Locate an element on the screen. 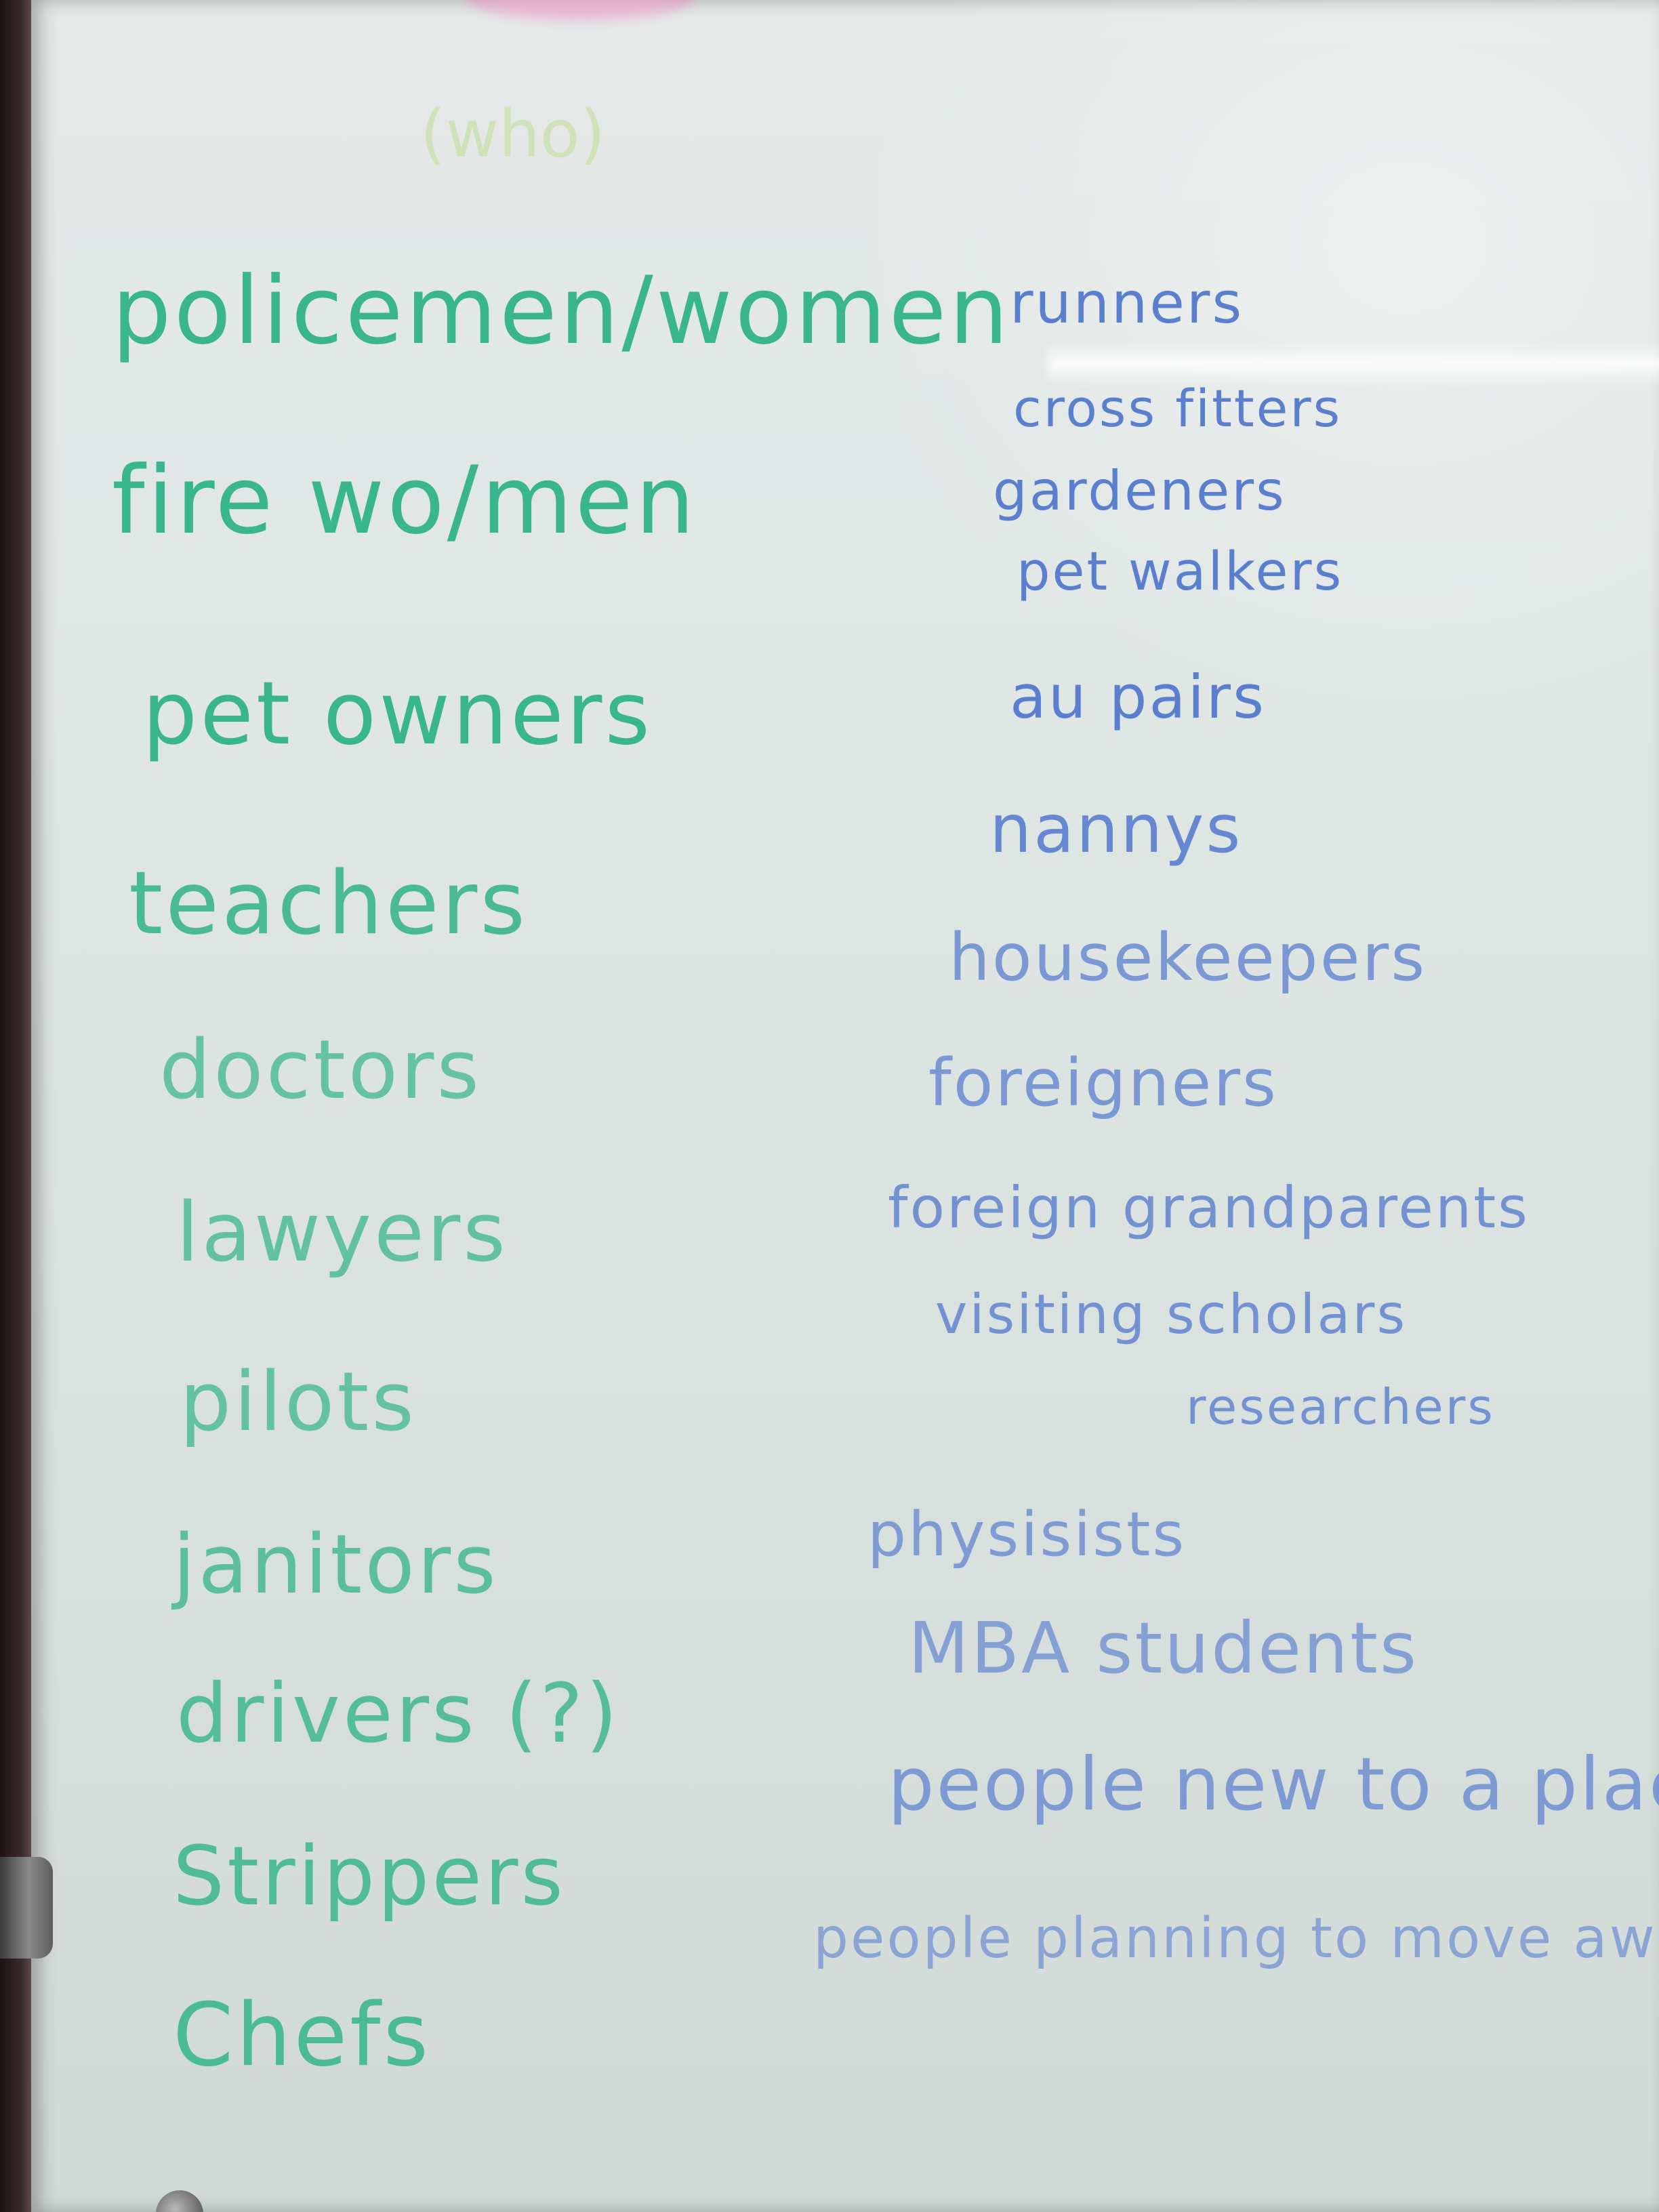 This screenshot has width=1659, height=2212. left-item: pet owners is located at coordinates (398, 714).